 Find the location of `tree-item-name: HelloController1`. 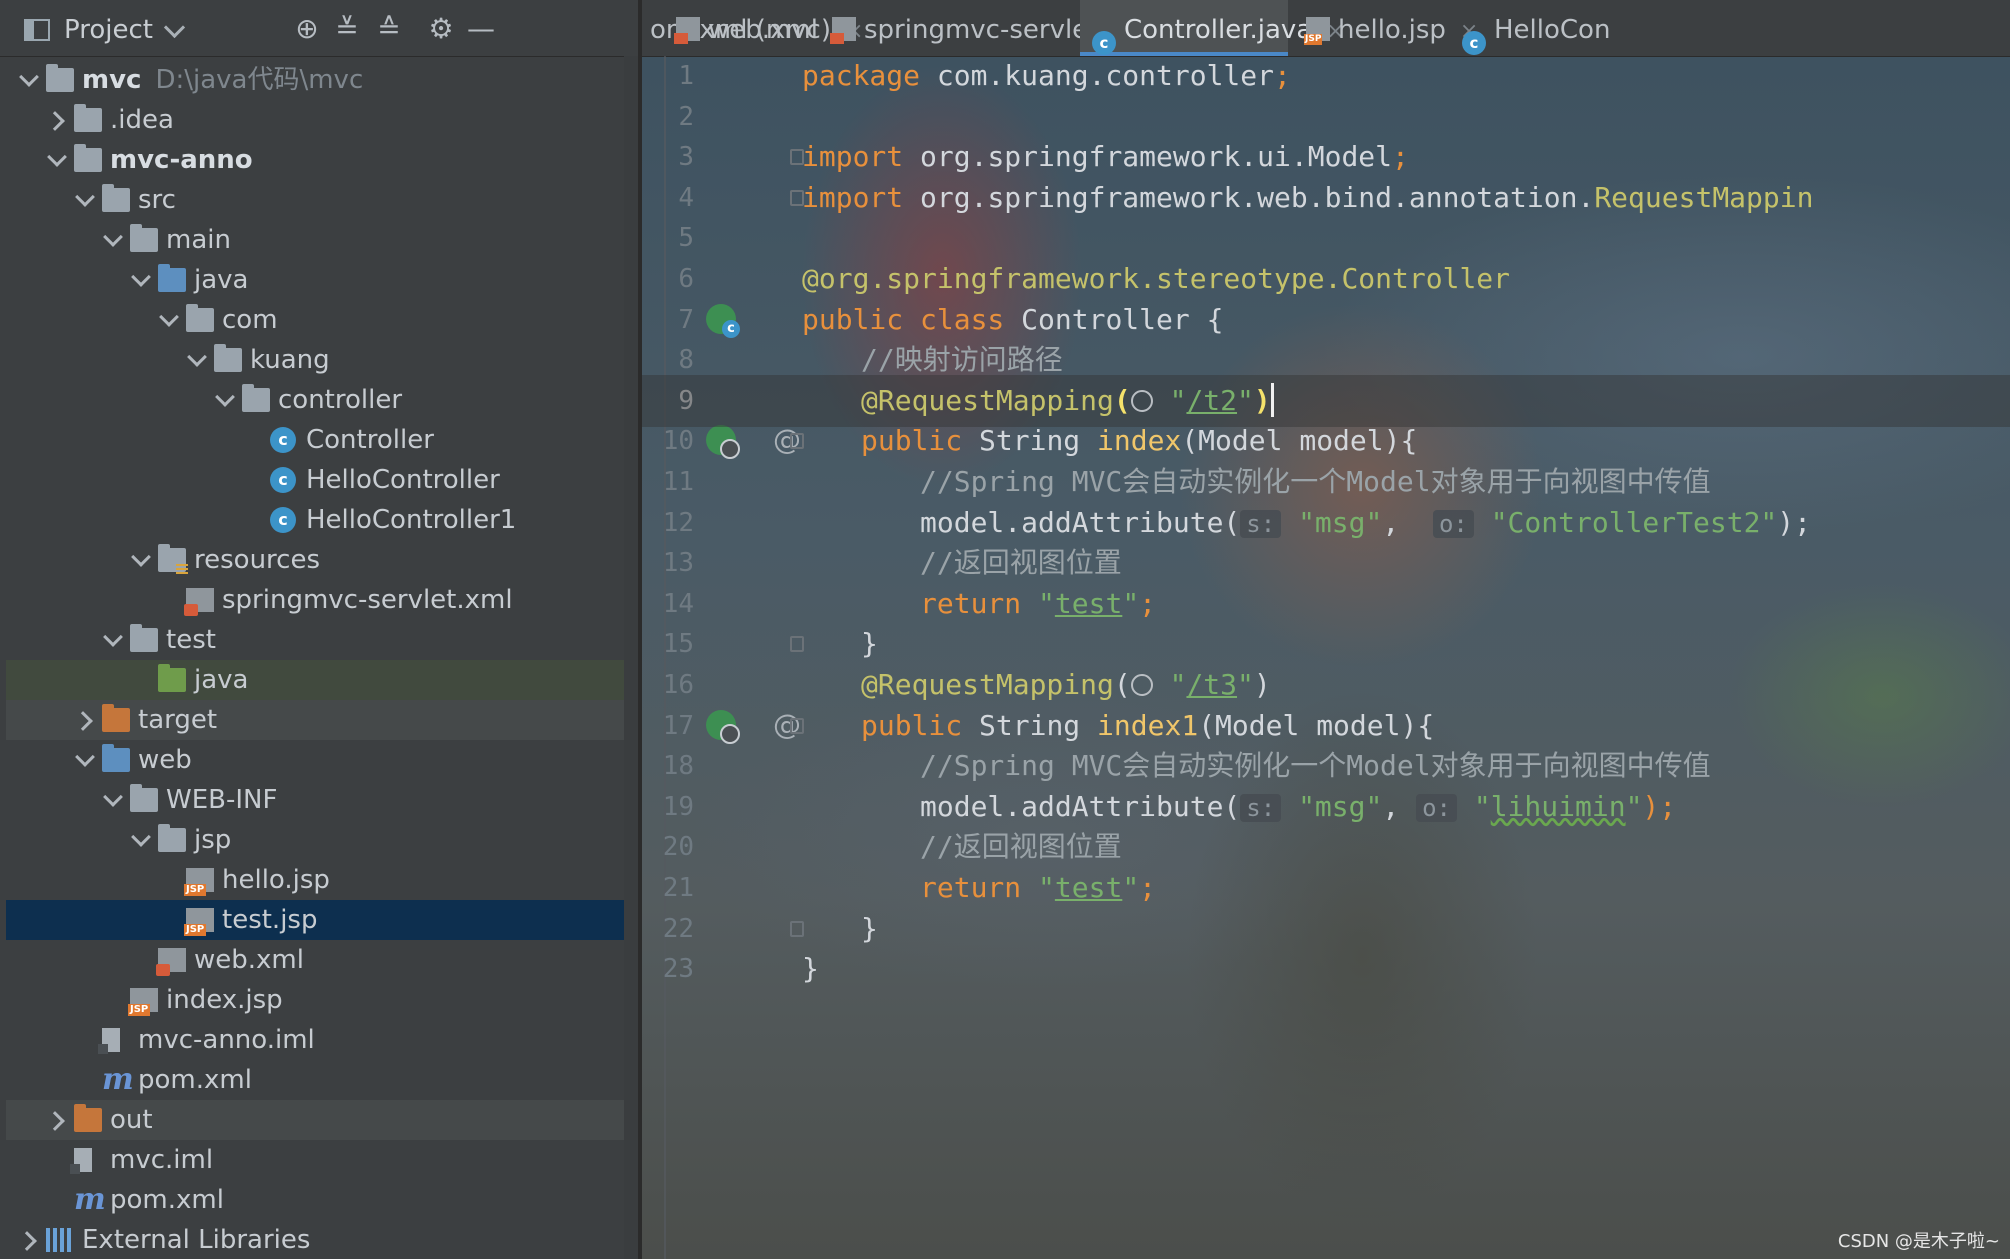

tree-item-name: HelloController1 is located at coordinates (411, 520).